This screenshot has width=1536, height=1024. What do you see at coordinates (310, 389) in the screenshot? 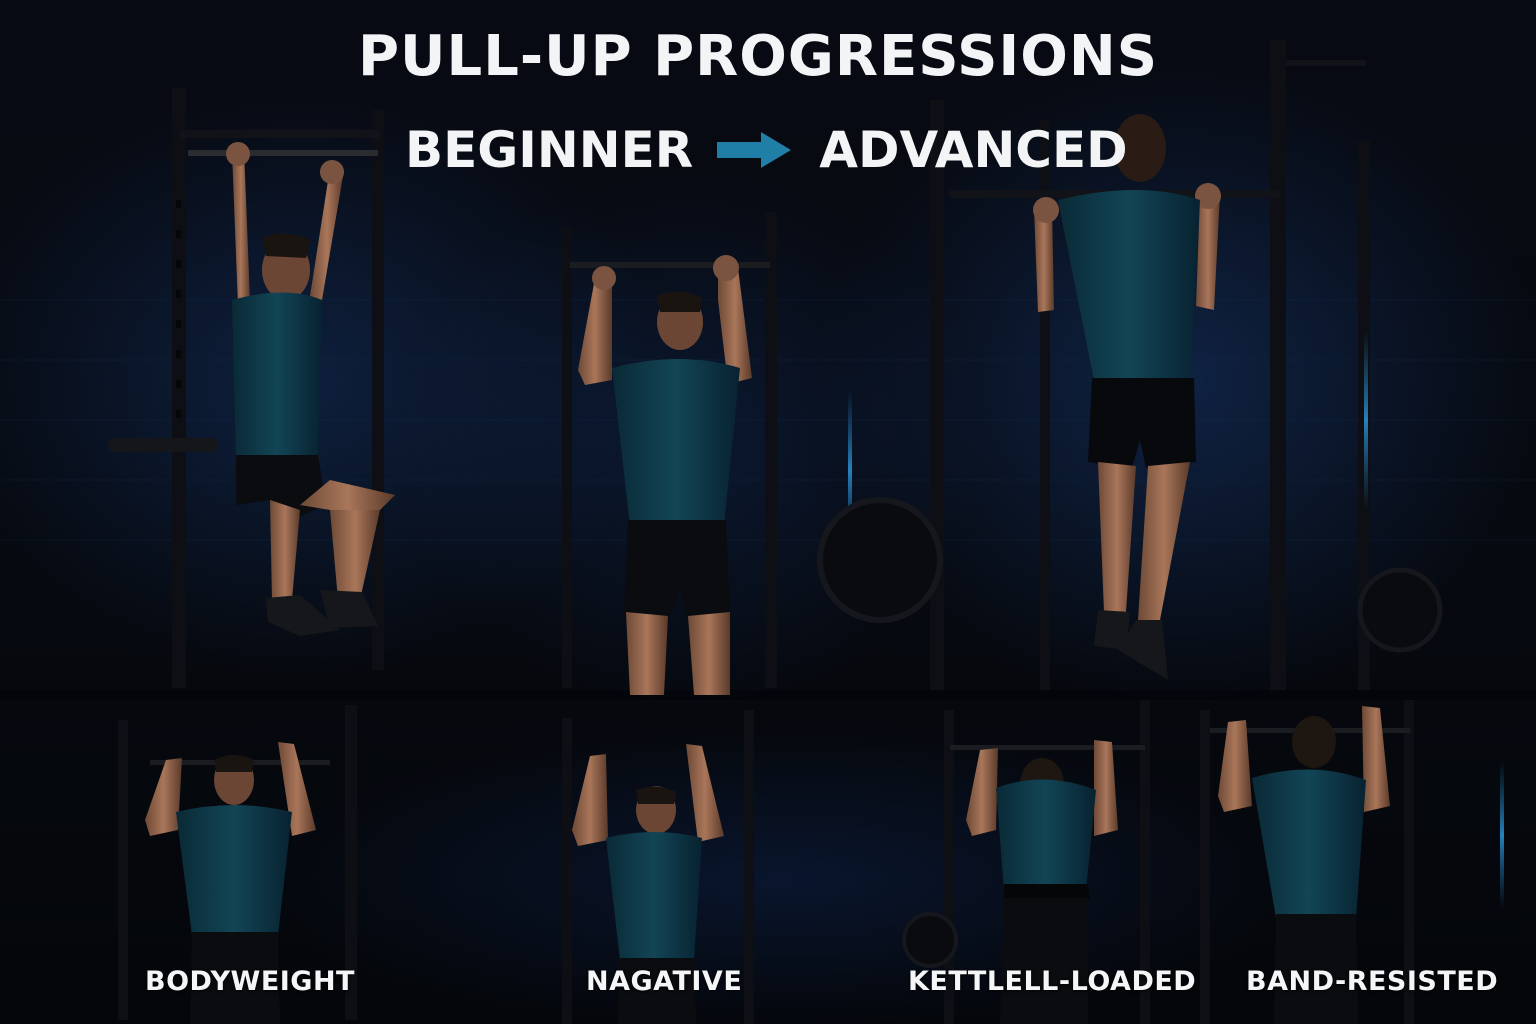
I see `athlete-hanging` at bounding box center [310, 389].